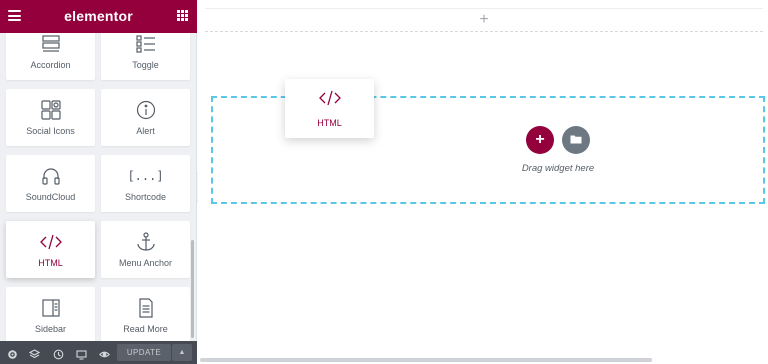 The height and width of the screenshot is (364, 768). I want to click on widget-social-icons: Social Icons, so click(50, 117).